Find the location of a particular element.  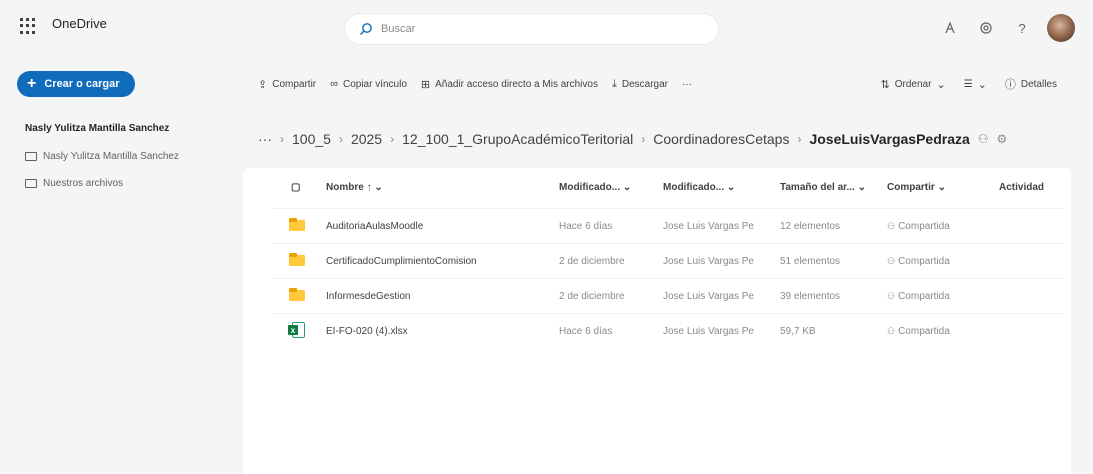

add-shortcut-button: ⊞ Añadir acceso directo a Mis archivos is located at coordinates (509, 84).